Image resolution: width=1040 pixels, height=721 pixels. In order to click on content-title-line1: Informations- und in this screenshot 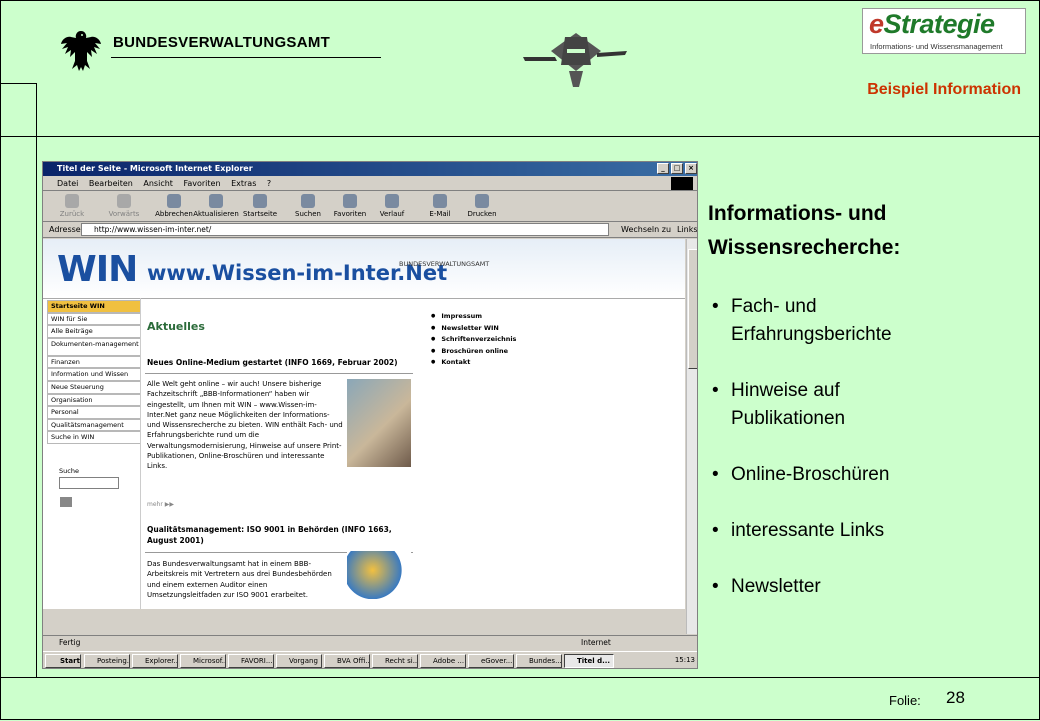, I will do `click(797, 213)`.